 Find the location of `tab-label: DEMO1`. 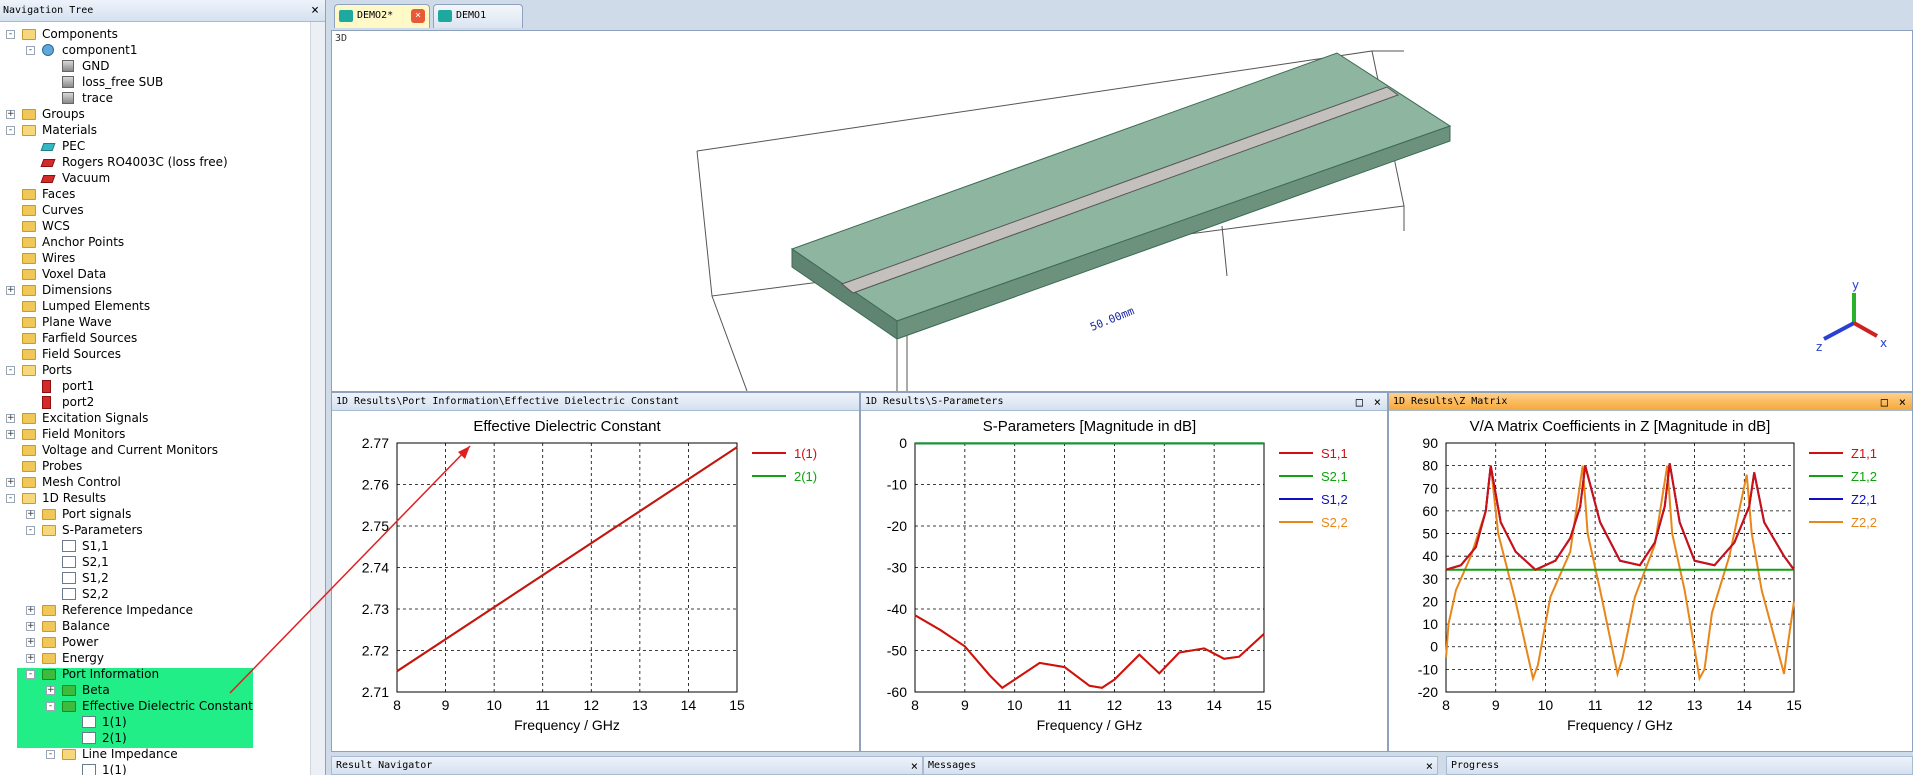

tab-label: DEMO1 is located at coordinates (471, 15).